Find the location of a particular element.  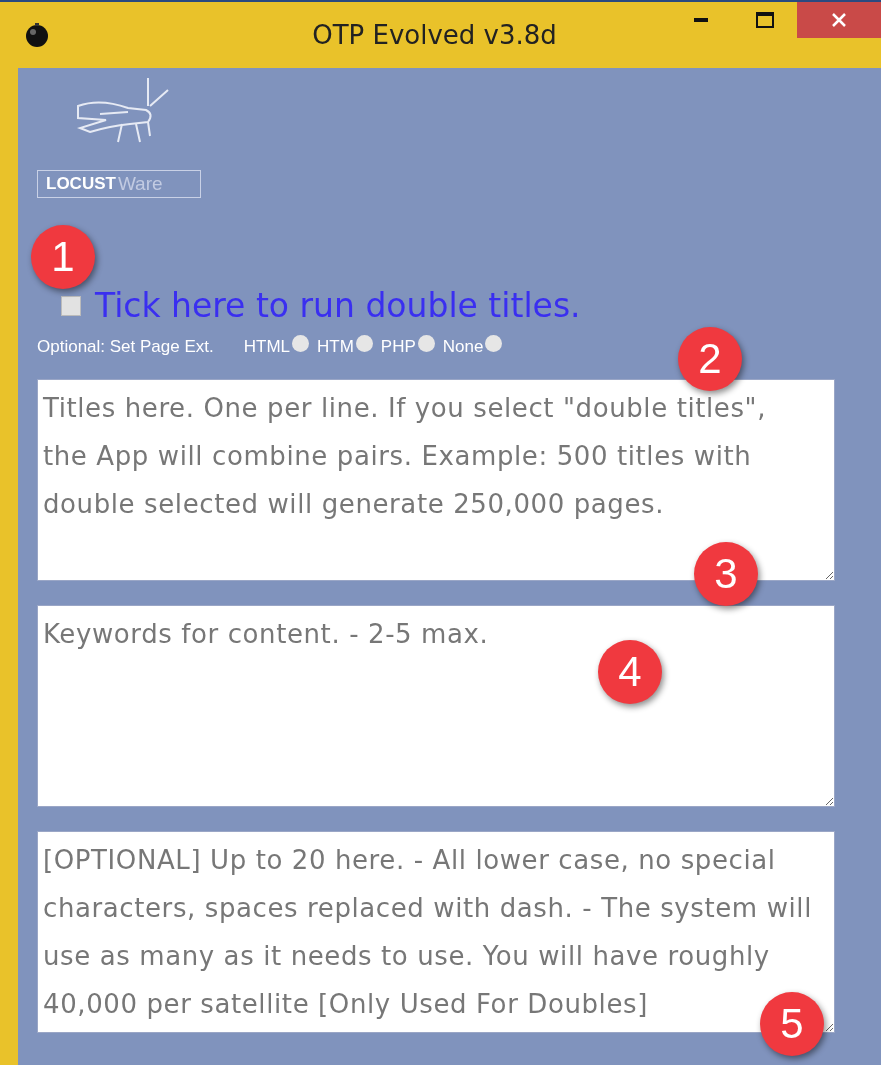

logo-text: LOCUST is located at coordinates (81, 184).